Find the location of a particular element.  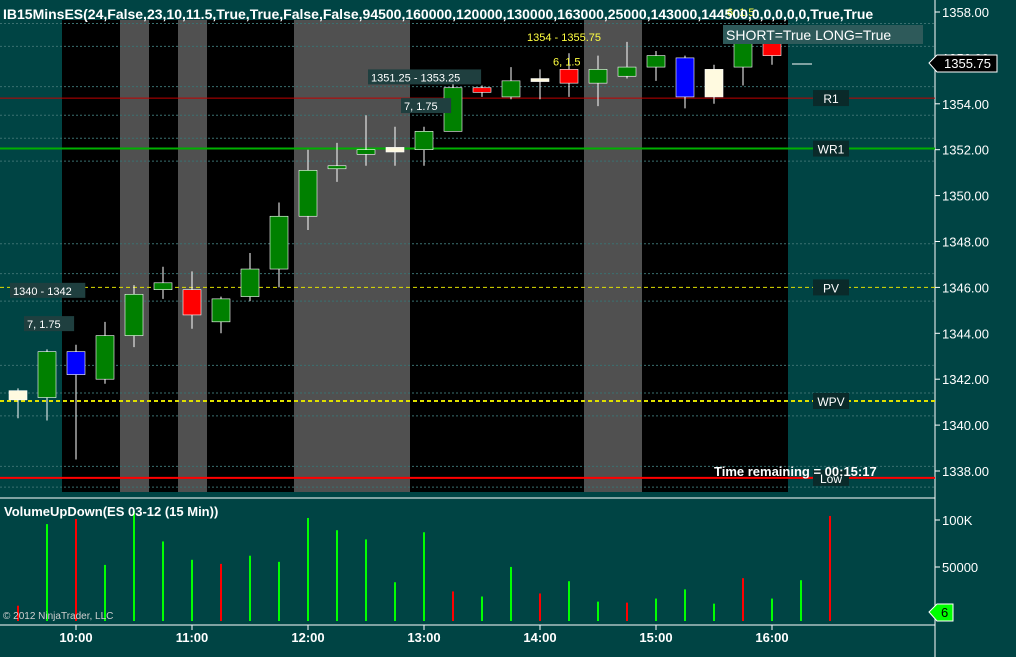

volume-value: 6 is located at coordinates (944, 612).